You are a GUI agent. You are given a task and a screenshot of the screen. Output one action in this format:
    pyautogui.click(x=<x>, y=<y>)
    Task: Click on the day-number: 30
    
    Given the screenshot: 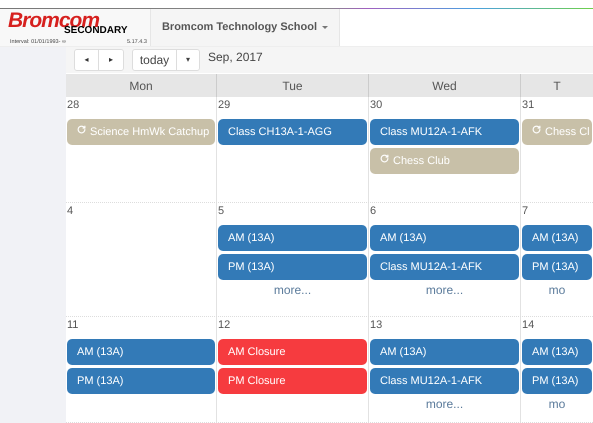 What is the action you would take?
    pyautogui.click(x=376, y=105)
    